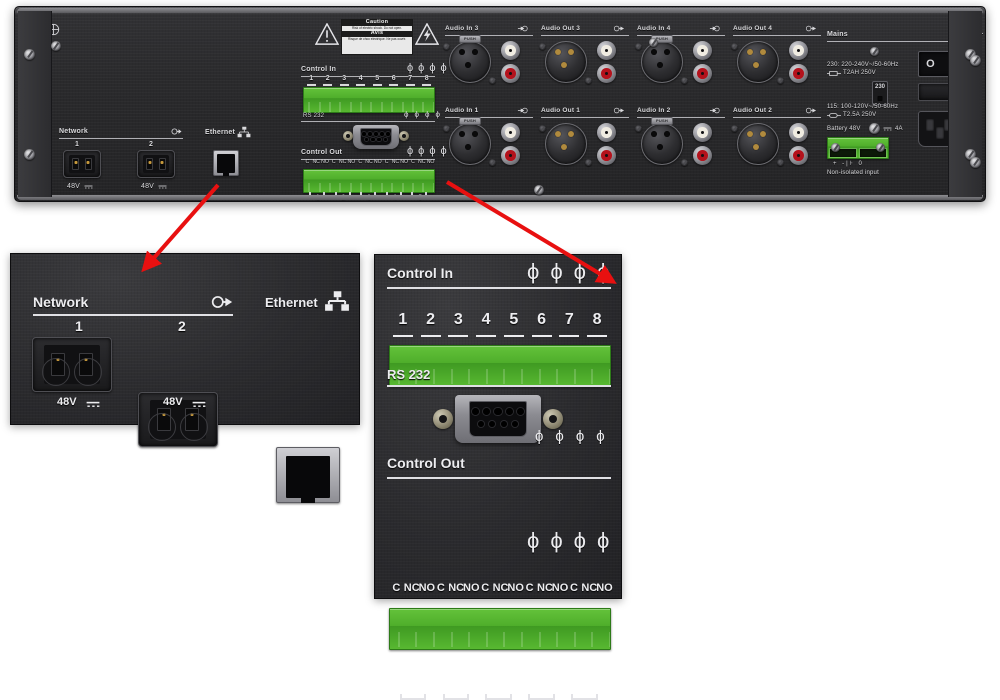  What do you see at coordinates (531, 232) in the screenshot?
I see `arrow-to-control-callout` at bounding box center [531, 232].